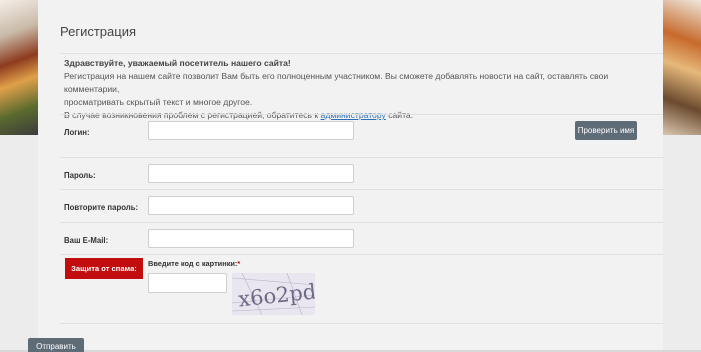 The height and width of the screenshot is (352, 701). Describe the element at coordinates (101, 207) in the screenshot. I see `repeat-password-label: Повторите пароль:` at that location.